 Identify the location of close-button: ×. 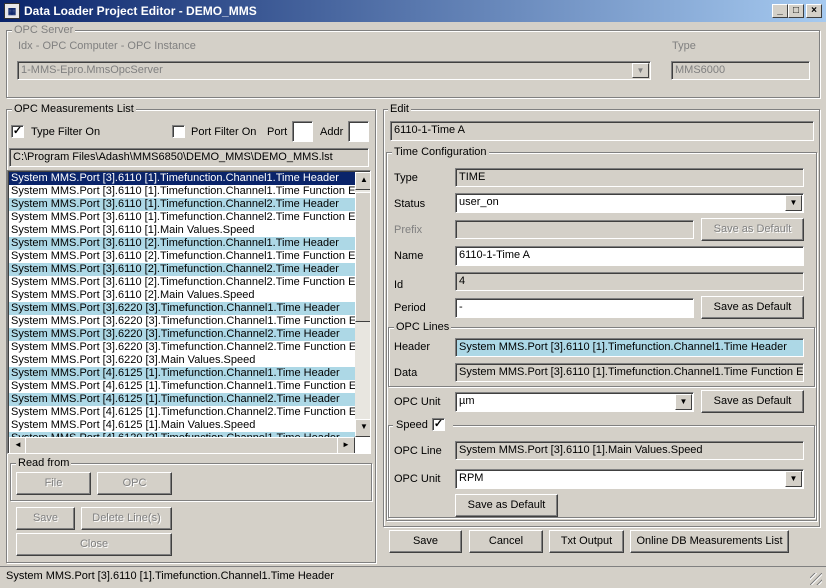
(814, 11).